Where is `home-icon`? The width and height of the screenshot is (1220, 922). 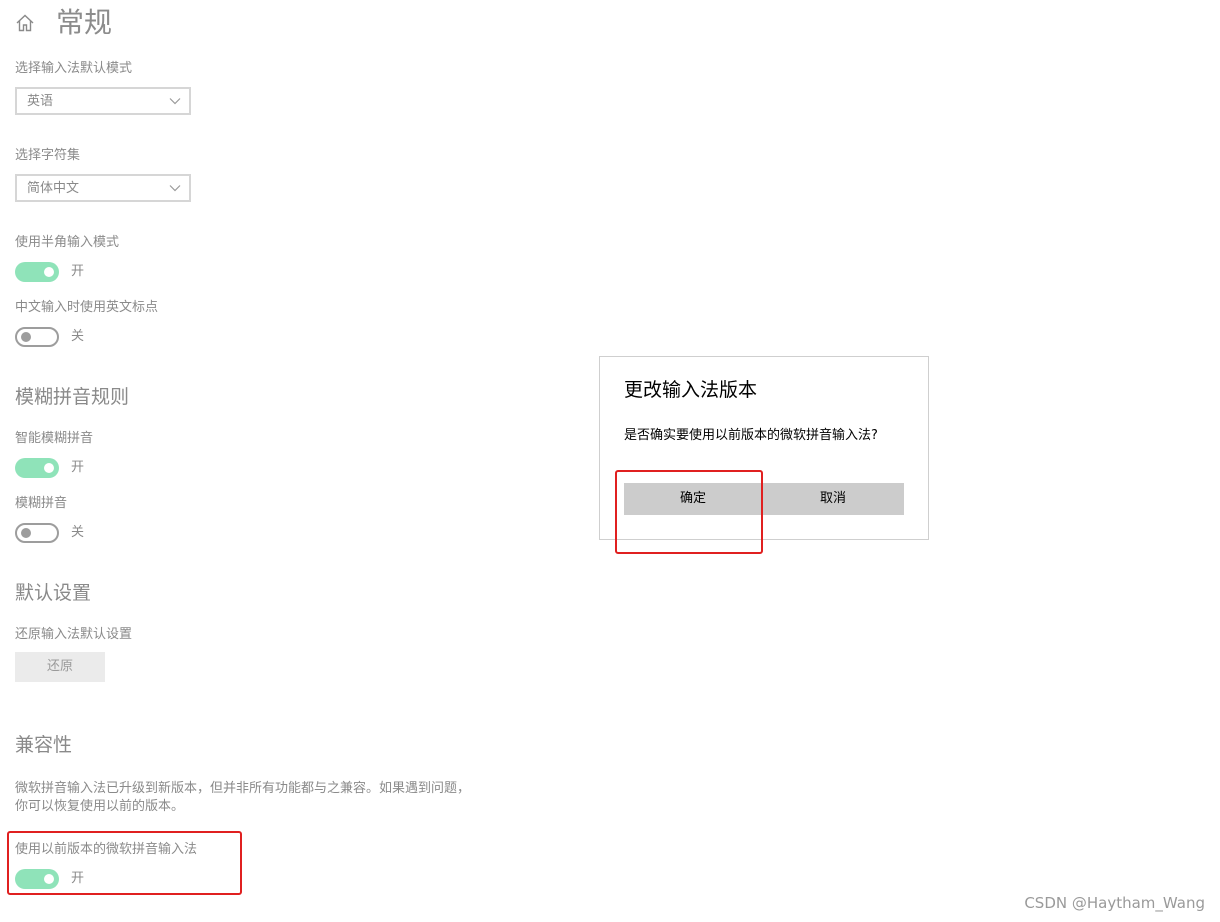 home-icon is located at coordinates (25, 23).